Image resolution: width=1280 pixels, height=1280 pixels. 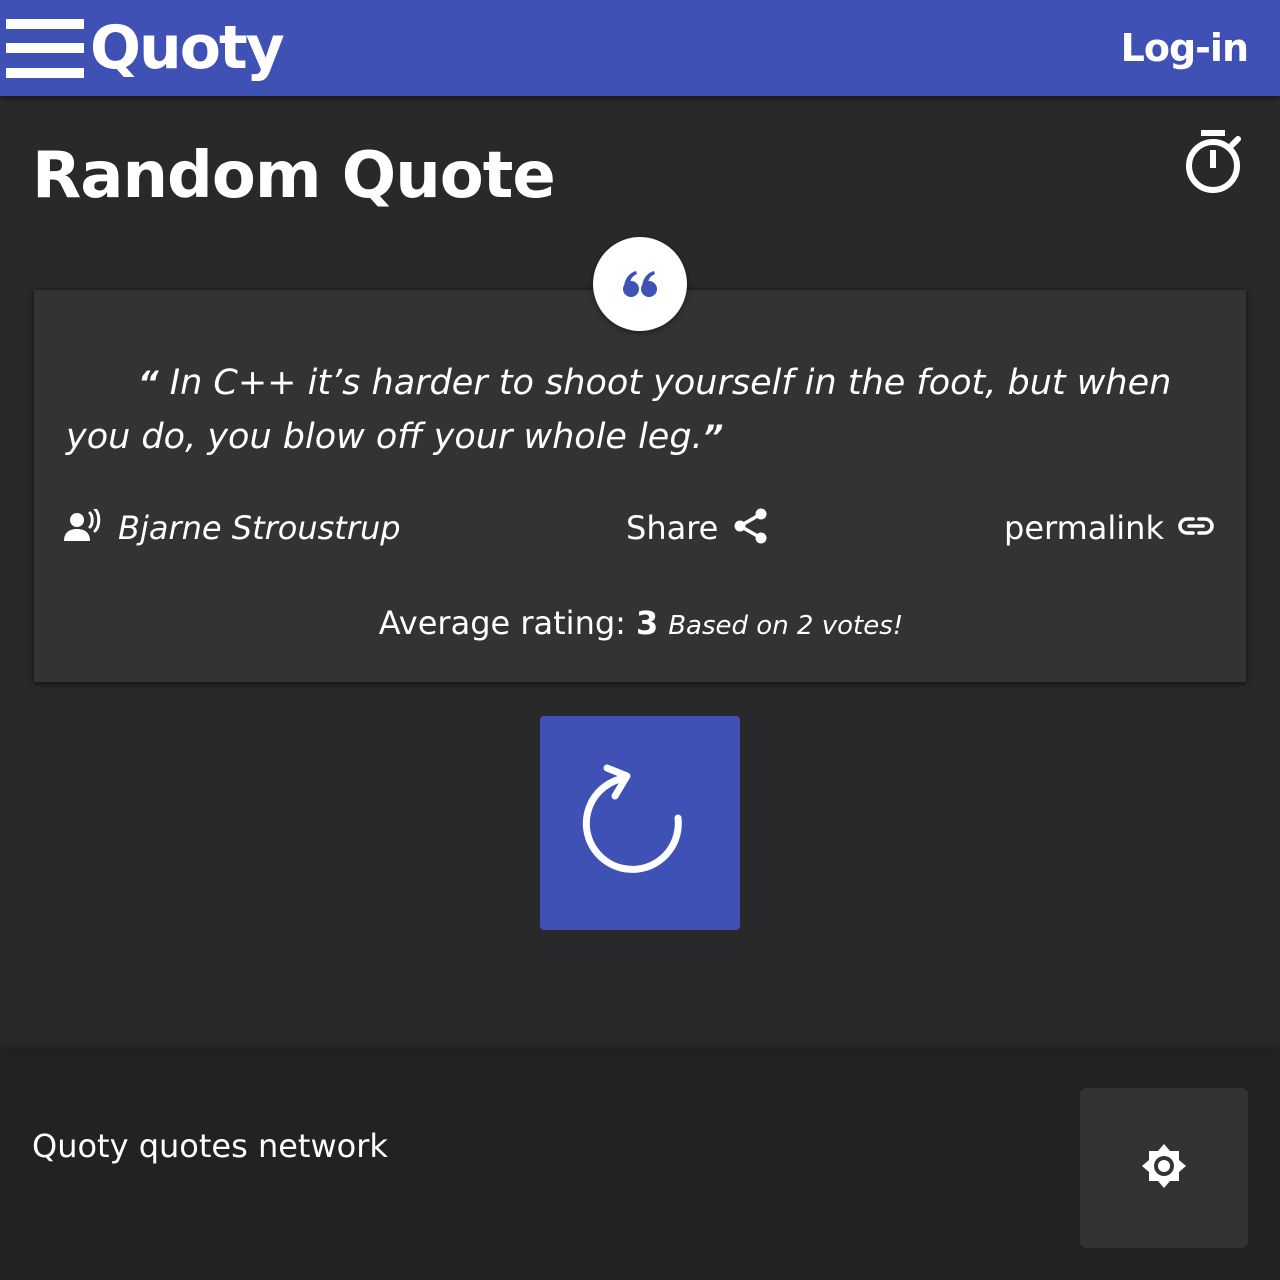 What do you see at coordinates (210, 1146) in the screenshot?
I see `footer-text: Quoty quotes network` at bounding box center [210, 1146].